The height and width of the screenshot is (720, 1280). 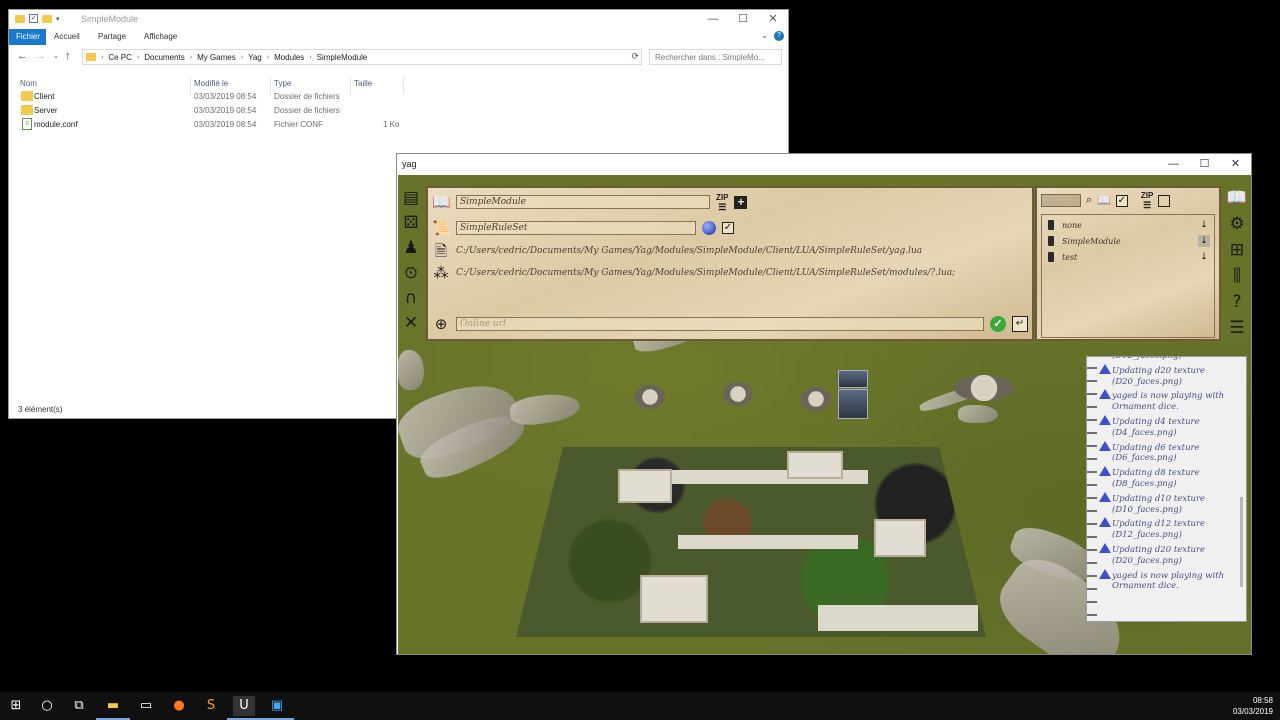 What do you see at coordinates (16, 706) in the screenshot?
I see `start-windows-icon: ⊞` at bounding box center [16, 706].